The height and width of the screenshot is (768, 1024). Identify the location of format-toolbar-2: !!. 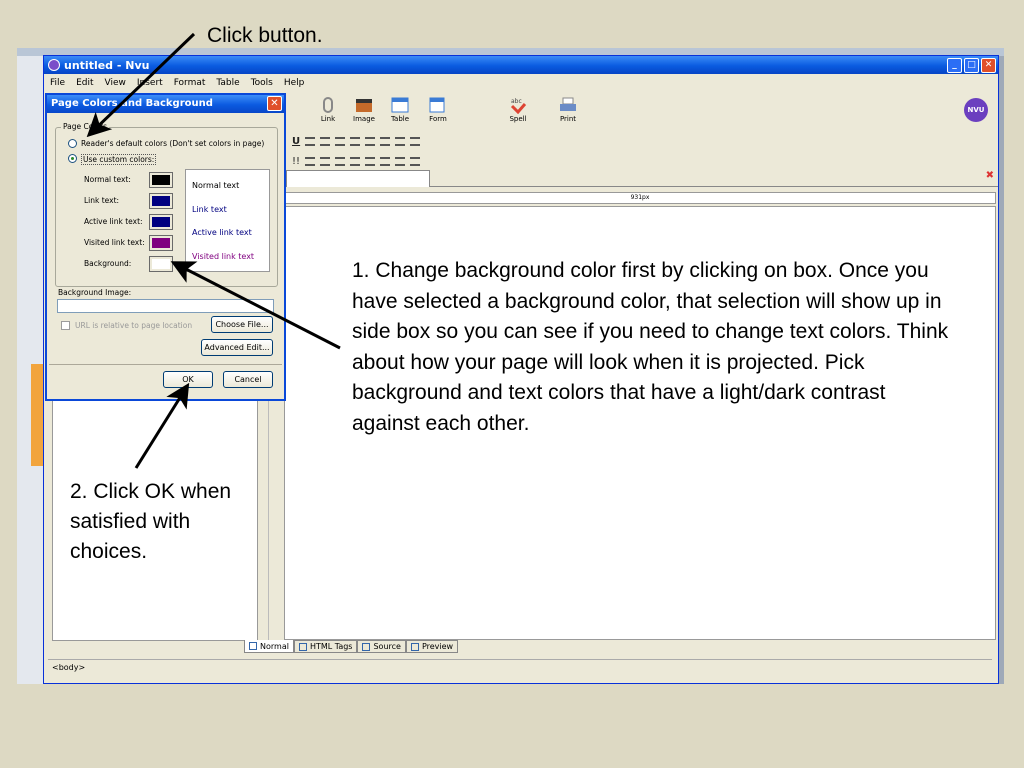
(356, 161).